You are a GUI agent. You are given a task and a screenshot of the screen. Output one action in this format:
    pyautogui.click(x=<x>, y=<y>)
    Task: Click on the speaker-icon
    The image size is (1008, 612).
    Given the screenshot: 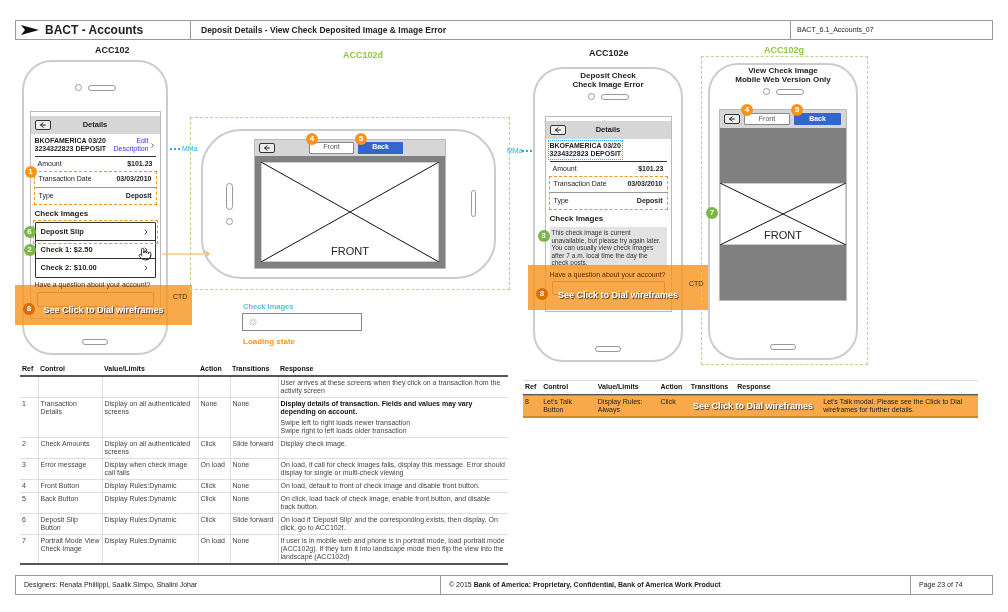 What is the action you would take?
    pyautogui.click(x=473, y=203)
    